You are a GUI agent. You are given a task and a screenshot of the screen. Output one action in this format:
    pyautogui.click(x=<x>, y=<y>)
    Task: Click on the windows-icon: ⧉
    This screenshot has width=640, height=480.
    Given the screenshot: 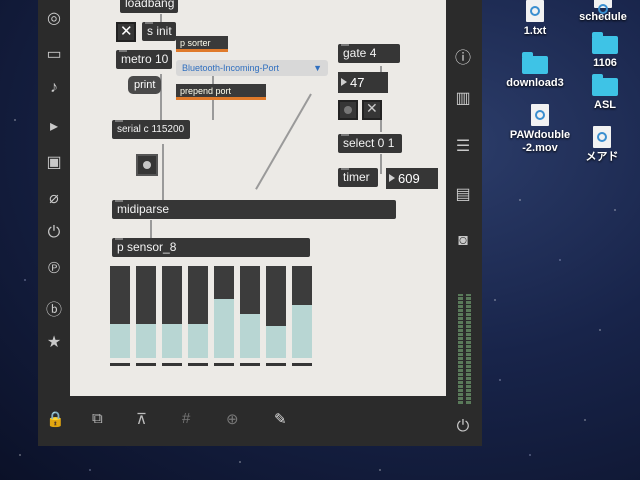 What is the action you would take?
    pyautogui.click(x=97, y=418)
    